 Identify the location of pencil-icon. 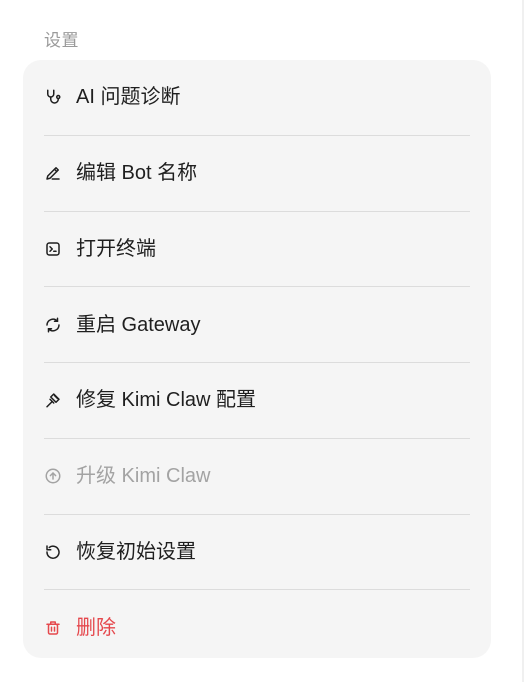
(53, 173).